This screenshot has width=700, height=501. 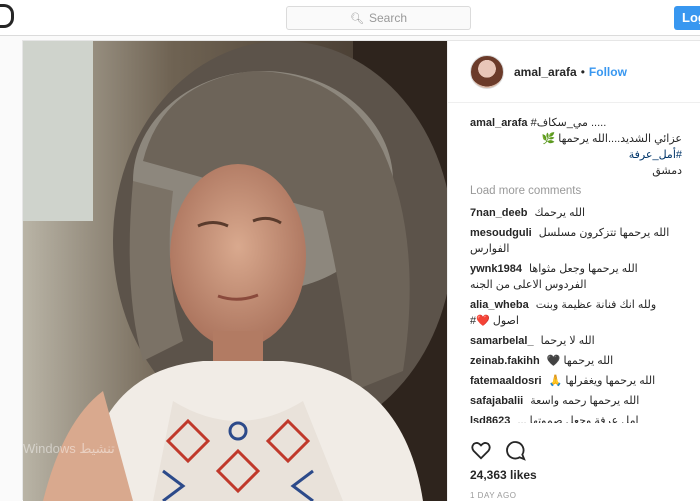 I want to click on top-navigation-bar: 🔍︎ Search Log, so click(x=350, y=18).